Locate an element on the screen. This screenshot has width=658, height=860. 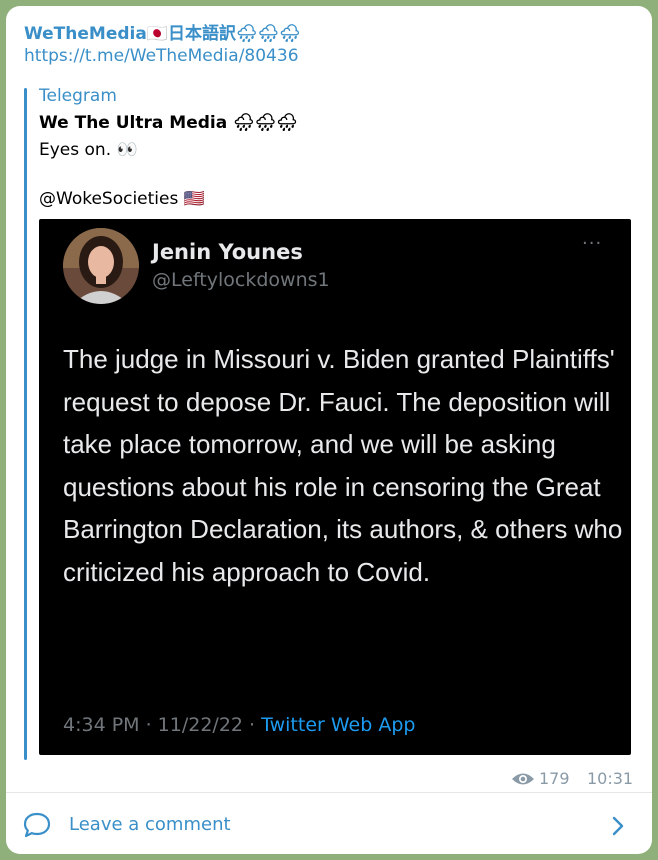
more-icon: ··· is located at coordinates (592, 243).